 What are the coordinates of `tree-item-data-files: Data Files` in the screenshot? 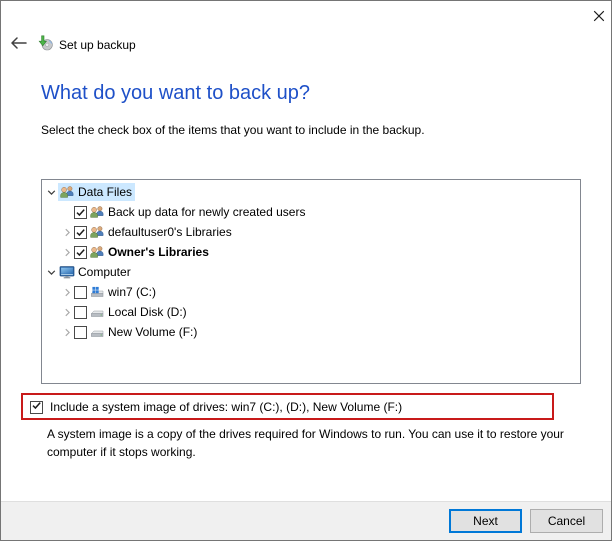 It's located at (311, 192).